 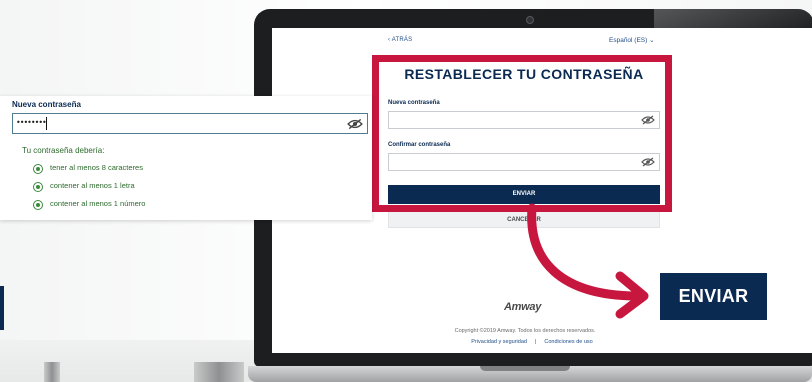 What do you see at coordinates (588, 261) in the screenshot?
I see `curved-arrow-icon` at bounding box center [588, 261].